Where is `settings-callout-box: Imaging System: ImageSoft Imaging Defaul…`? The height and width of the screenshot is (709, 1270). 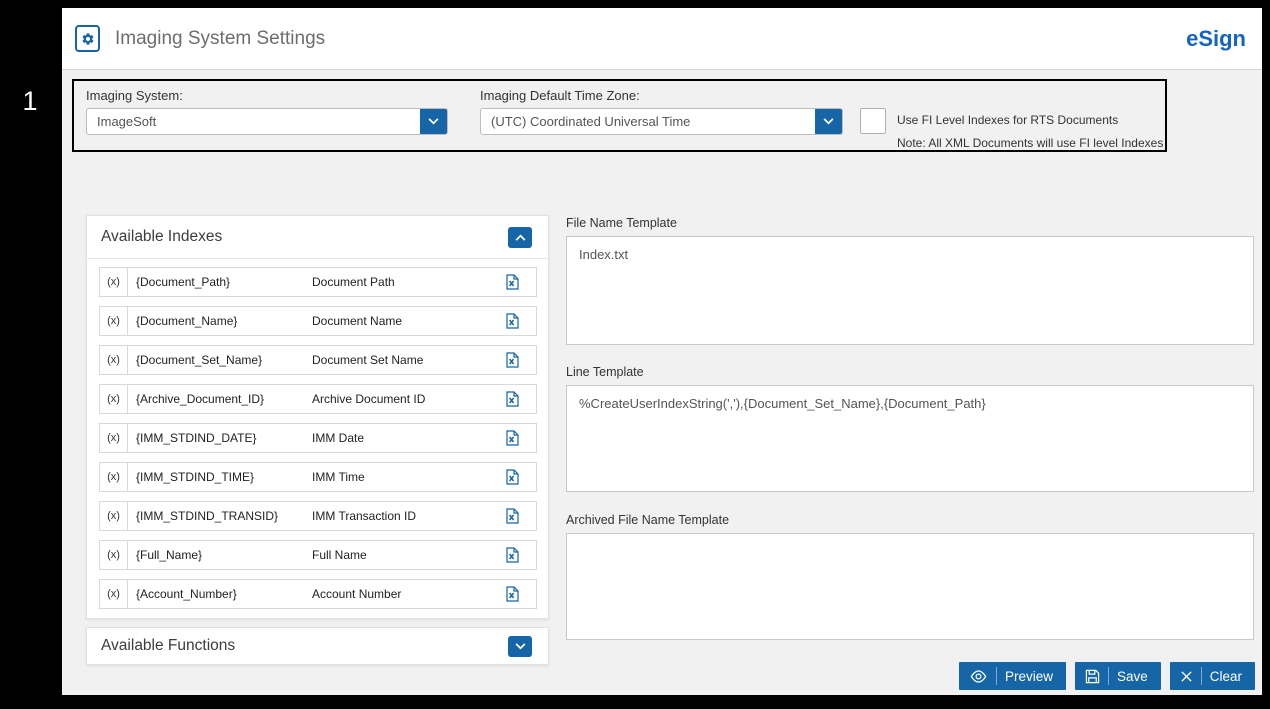
settings-callout-box: Imaging System: ImageSoft Imaging Defaul… is located at coordinates (619, 115).